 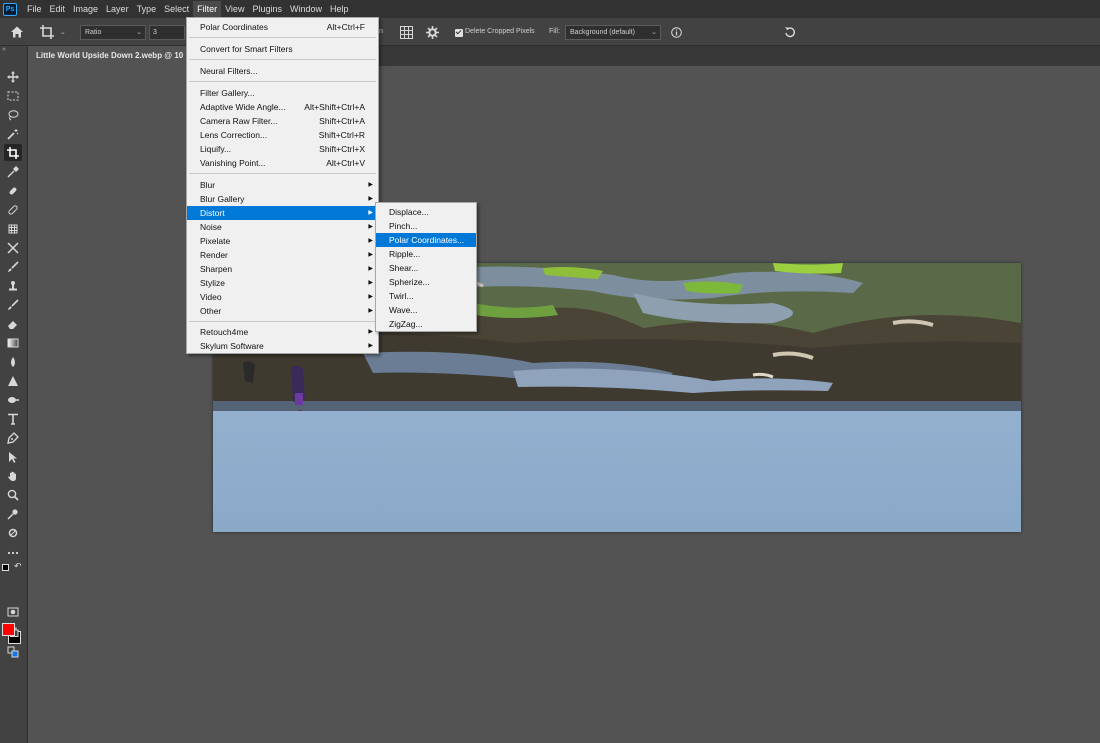 What do you see at coordinates (13, 114) in the screenshot?
I see `lasso-icon` at bounding box center [13, 114].